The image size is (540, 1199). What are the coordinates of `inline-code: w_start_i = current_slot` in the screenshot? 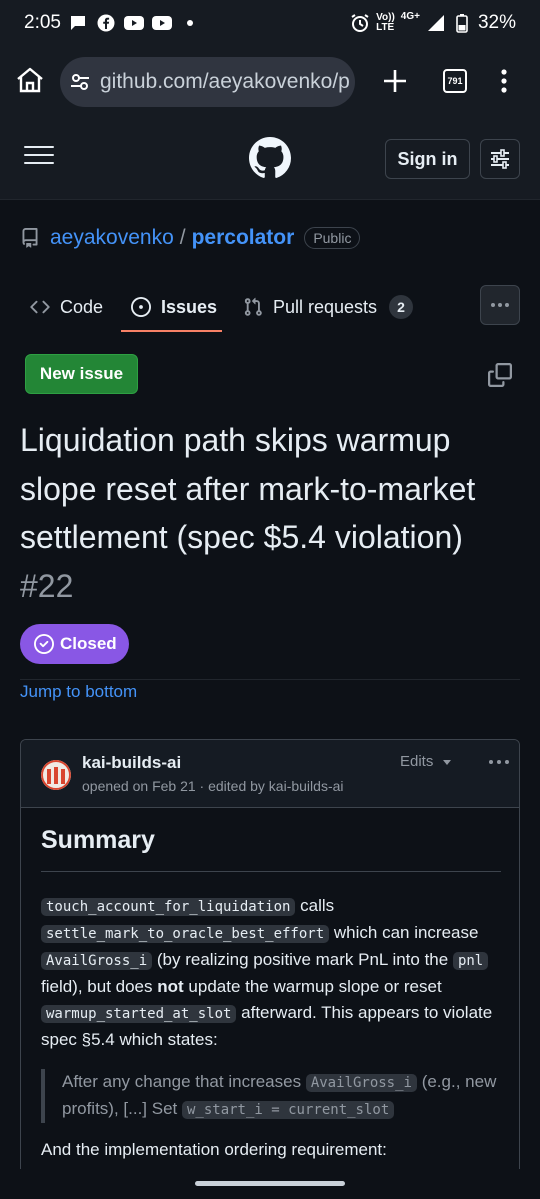 It's located at (288, 1110).